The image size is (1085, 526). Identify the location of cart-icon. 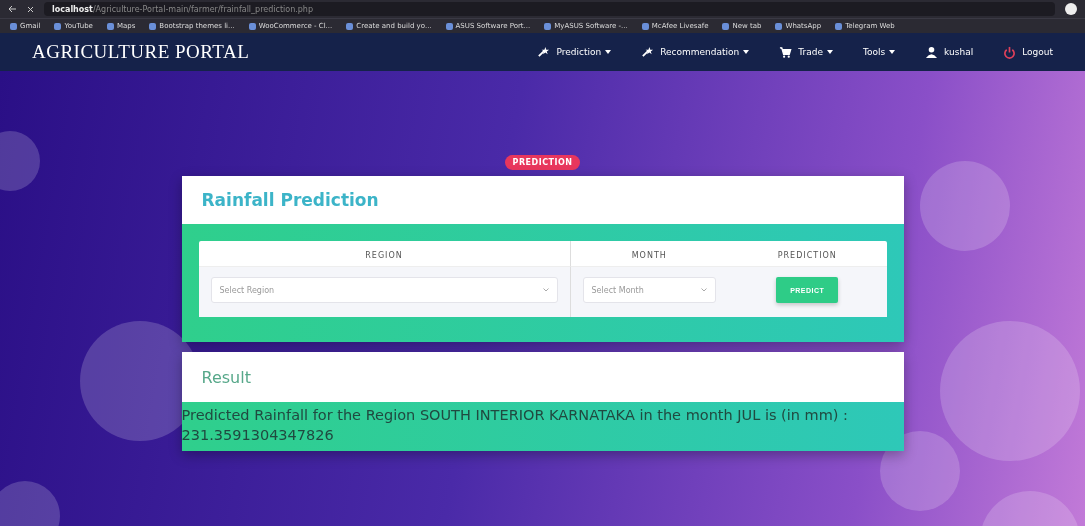
(786, 52).